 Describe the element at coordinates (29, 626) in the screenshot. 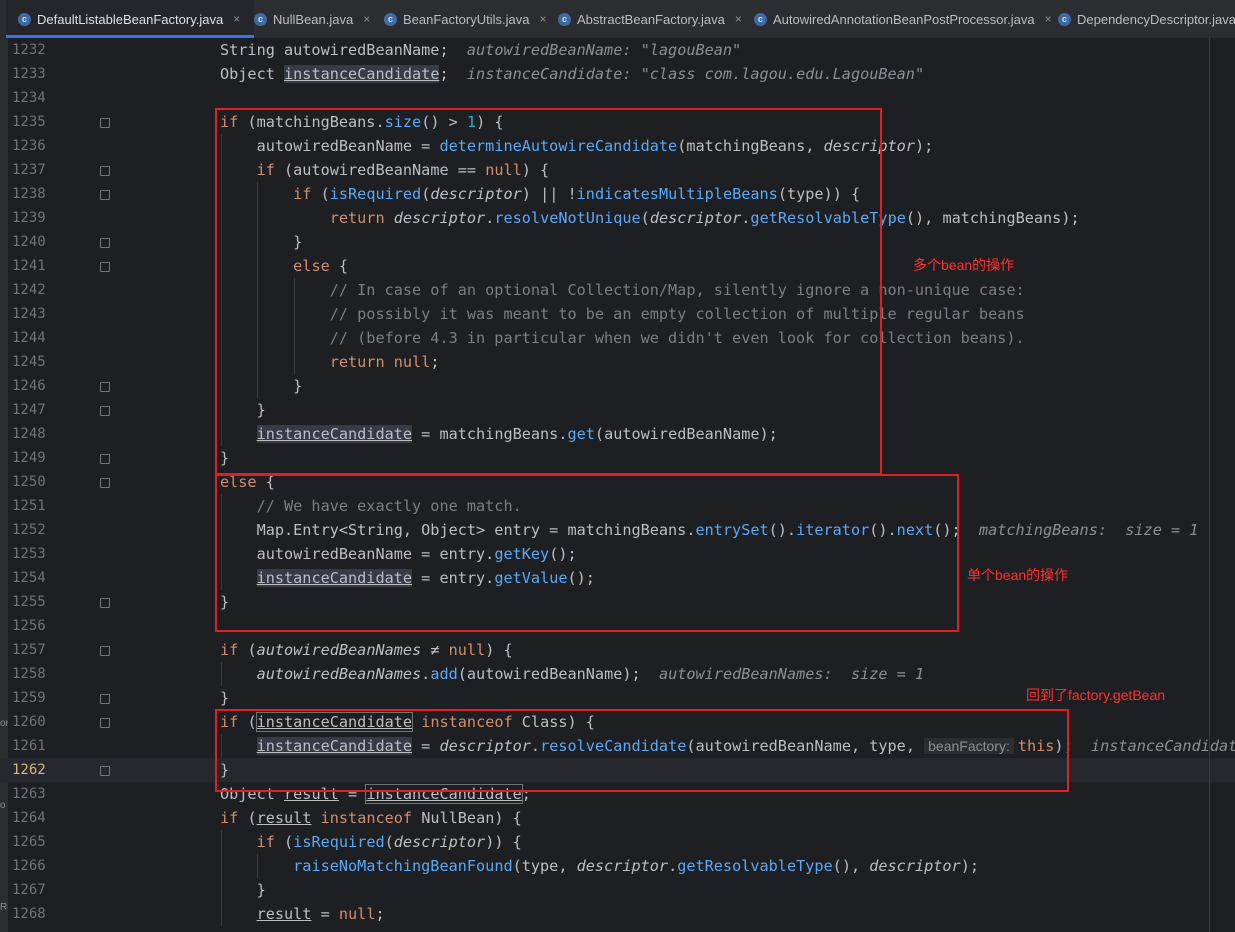

I see `line-number: 1256` at that location.